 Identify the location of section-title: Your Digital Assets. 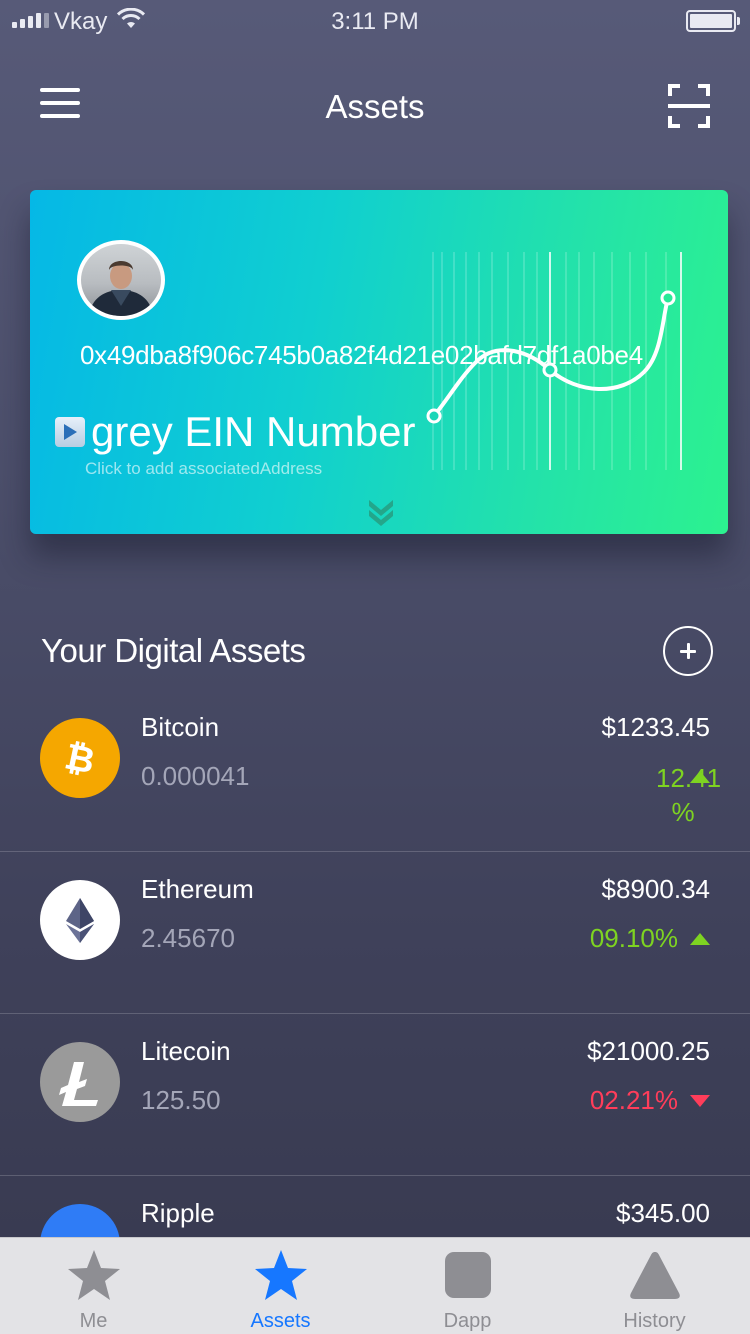
(173, 650).